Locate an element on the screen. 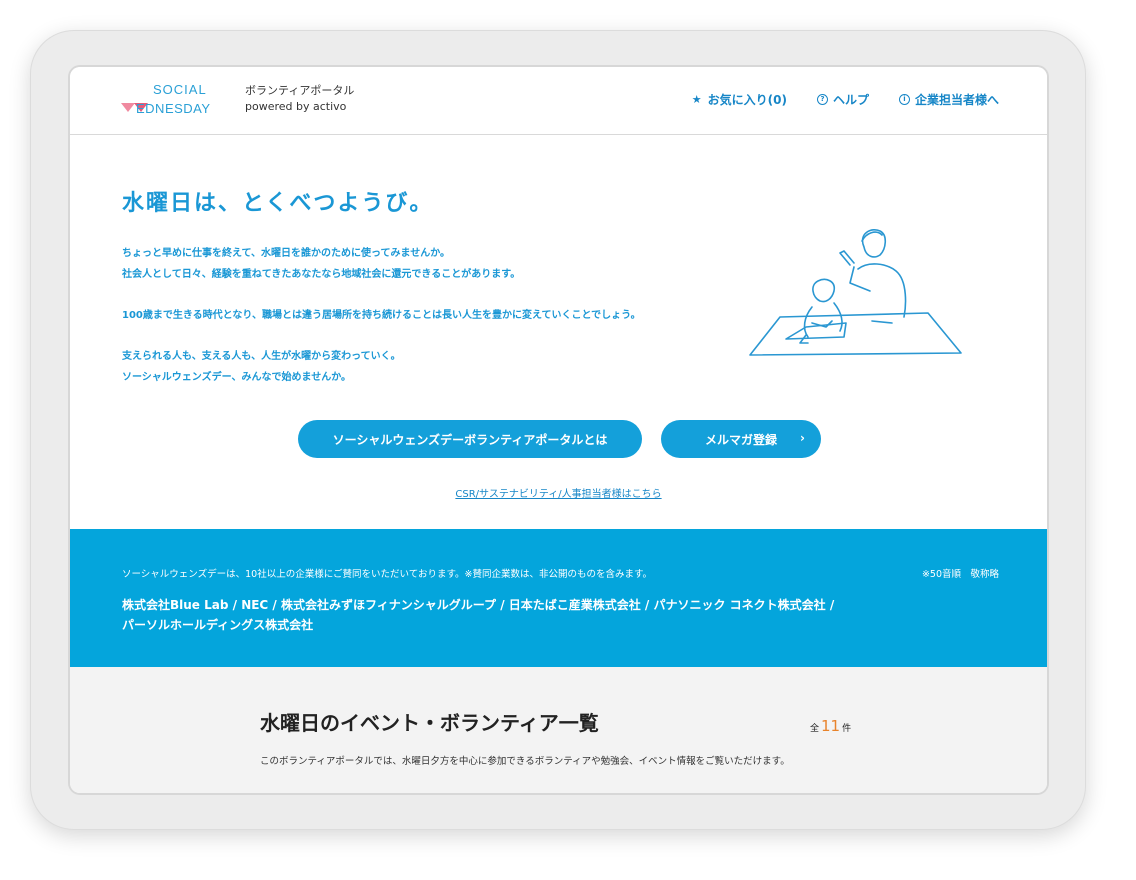 This screenshot has height=880, width=1136. about-portal-label: ソーシャルウェンズデーボランティアポータルとは is located at coordinates (470, 439).